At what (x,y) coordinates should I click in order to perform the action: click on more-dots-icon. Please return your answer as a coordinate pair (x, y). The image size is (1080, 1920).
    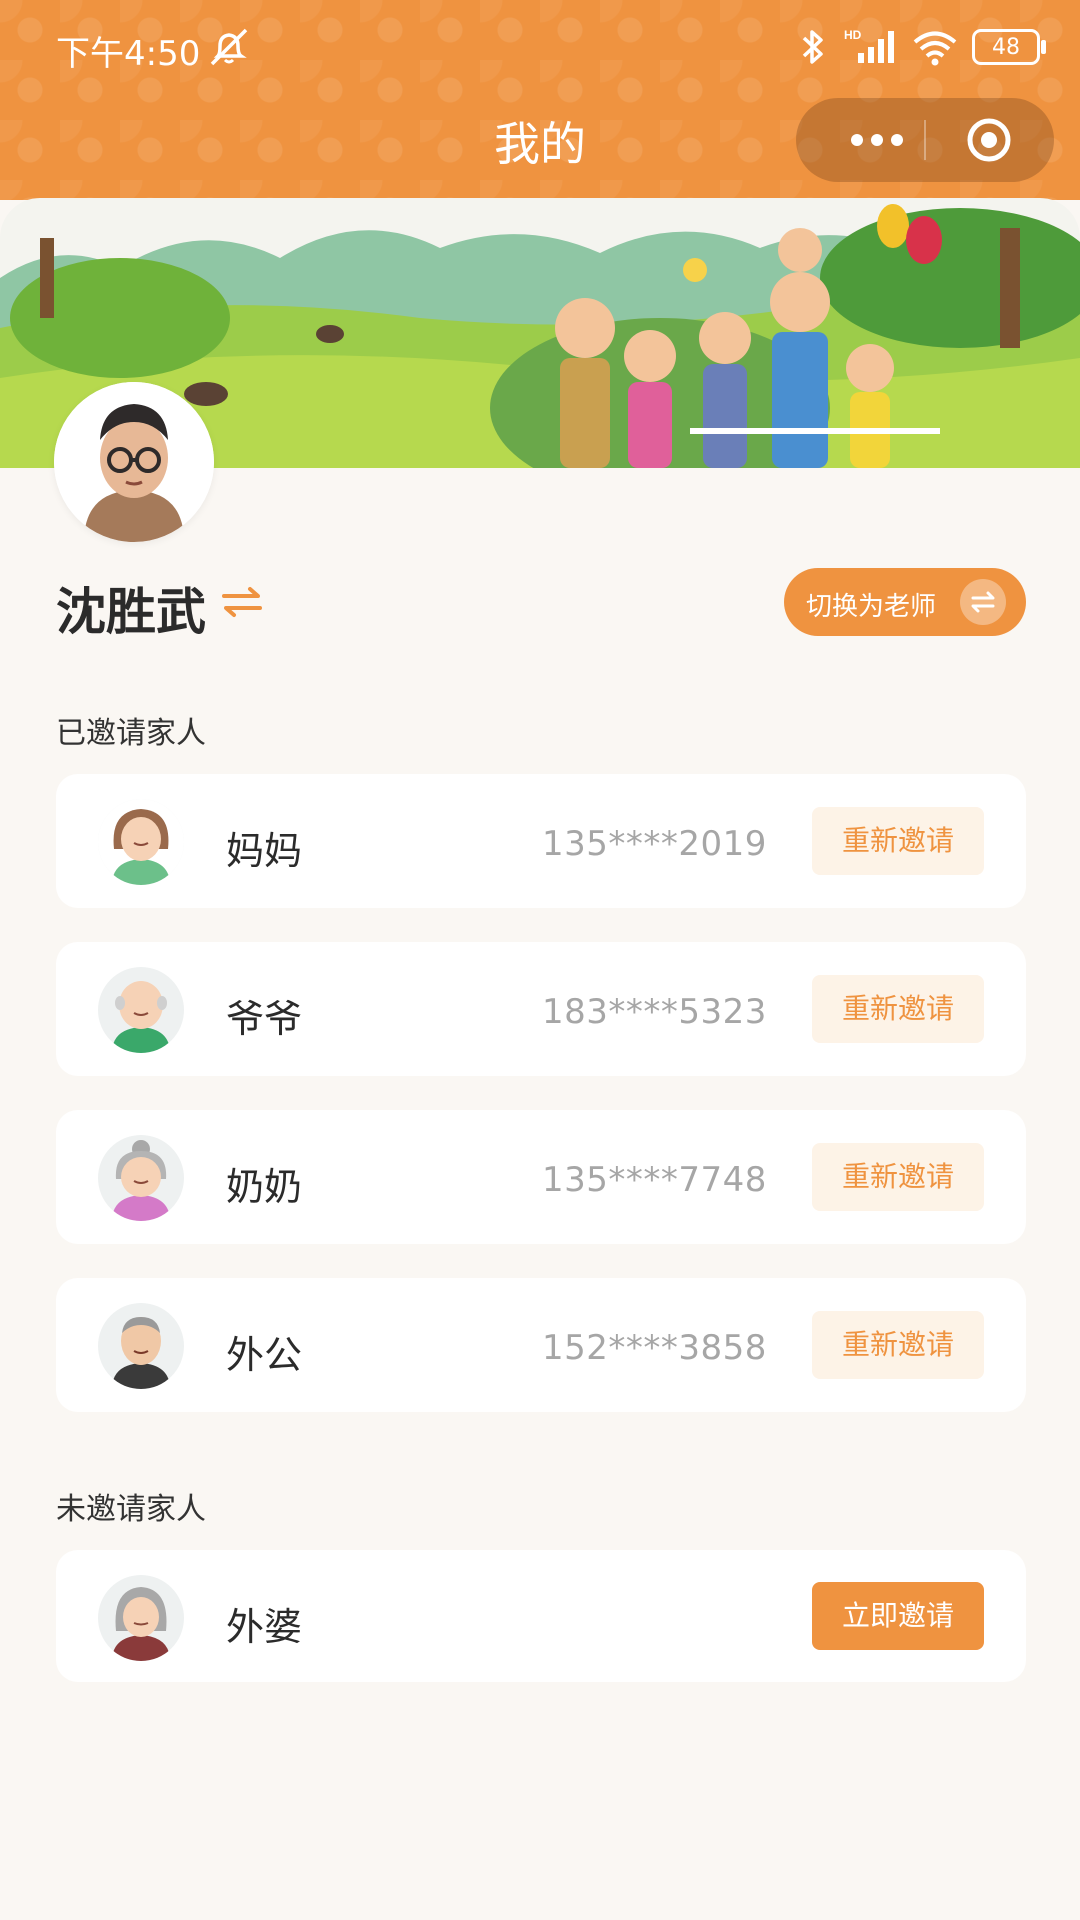
    Looking at the image, I should click on (877, 140).